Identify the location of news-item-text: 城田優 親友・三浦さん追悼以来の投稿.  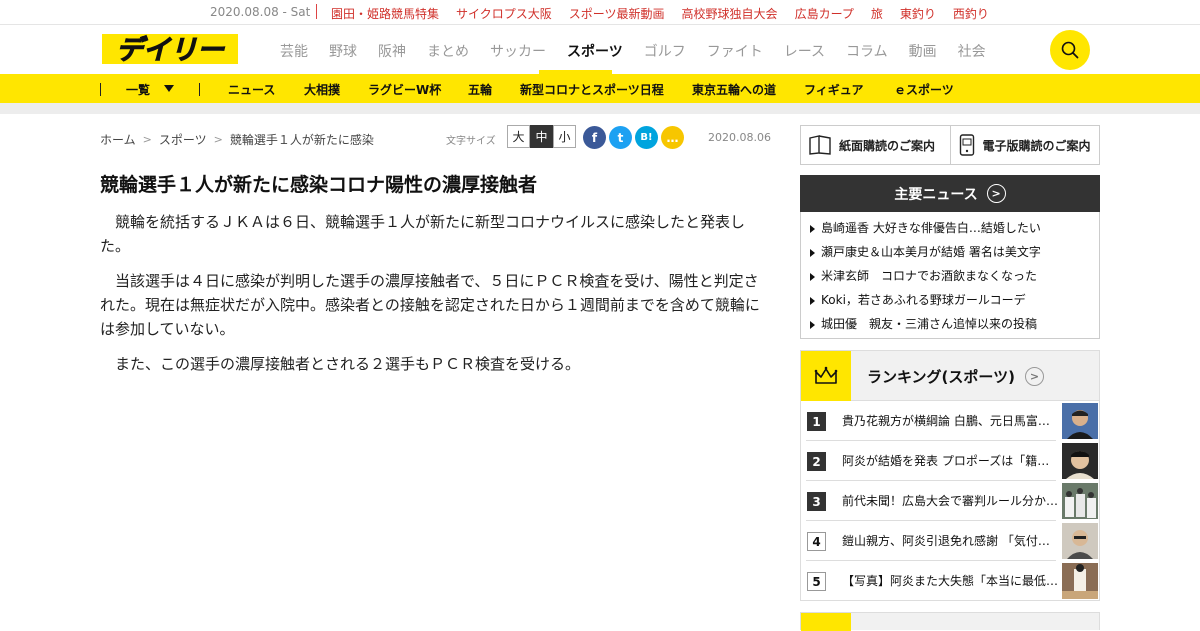
(929, 324).